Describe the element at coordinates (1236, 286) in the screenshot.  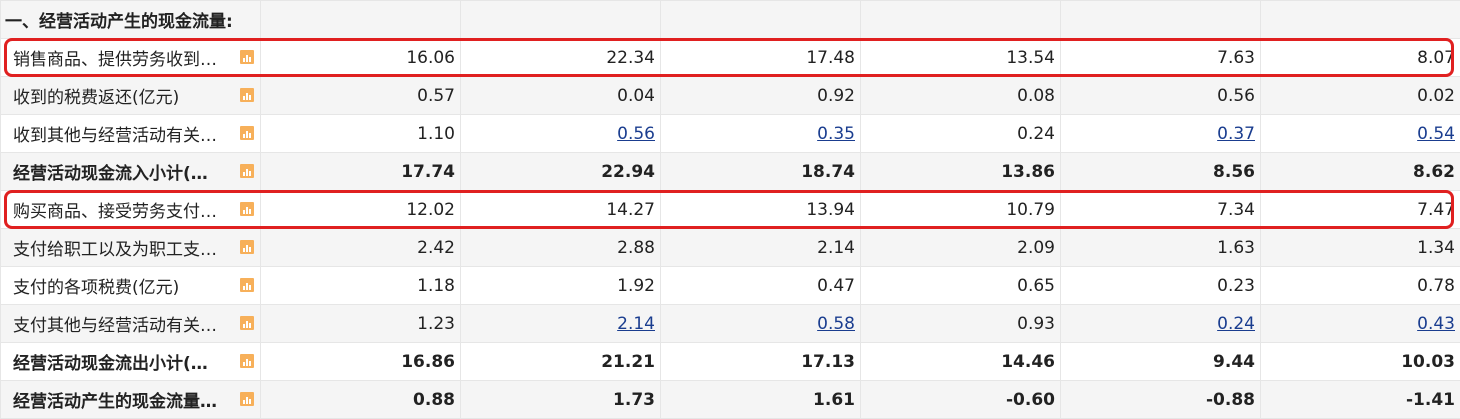
I see `value-text: 0.23` at that location.